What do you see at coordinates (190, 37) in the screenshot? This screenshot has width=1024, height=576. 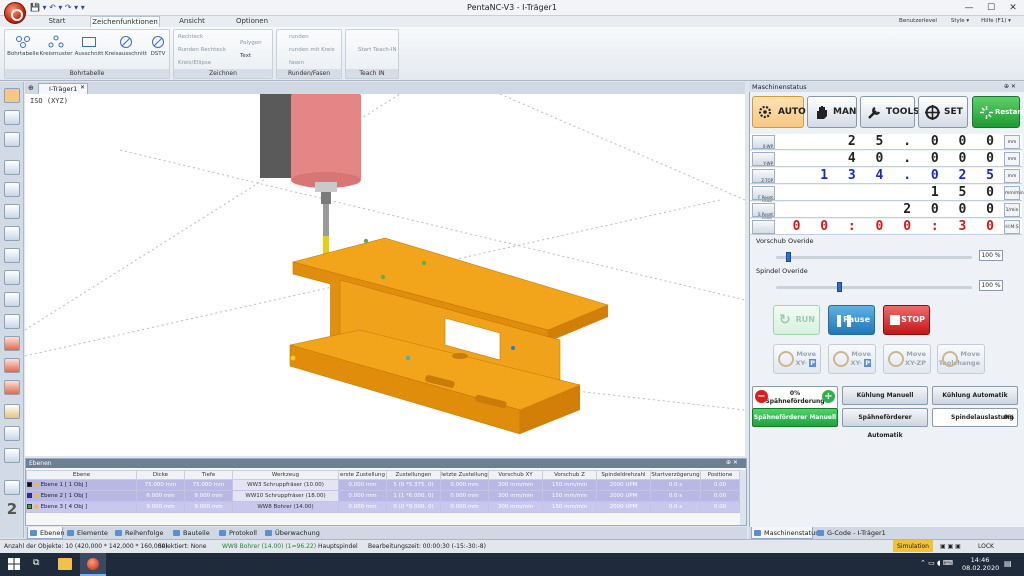 I see `rechteck-button: Rechteck` at bounding box center [190, 37].